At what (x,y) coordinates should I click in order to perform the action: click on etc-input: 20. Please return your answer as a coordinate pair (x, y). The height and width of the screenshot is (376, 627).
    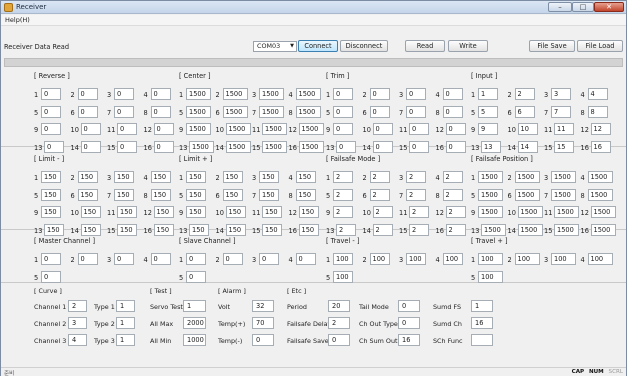
    Looking at the image, I should click on (339, 306).